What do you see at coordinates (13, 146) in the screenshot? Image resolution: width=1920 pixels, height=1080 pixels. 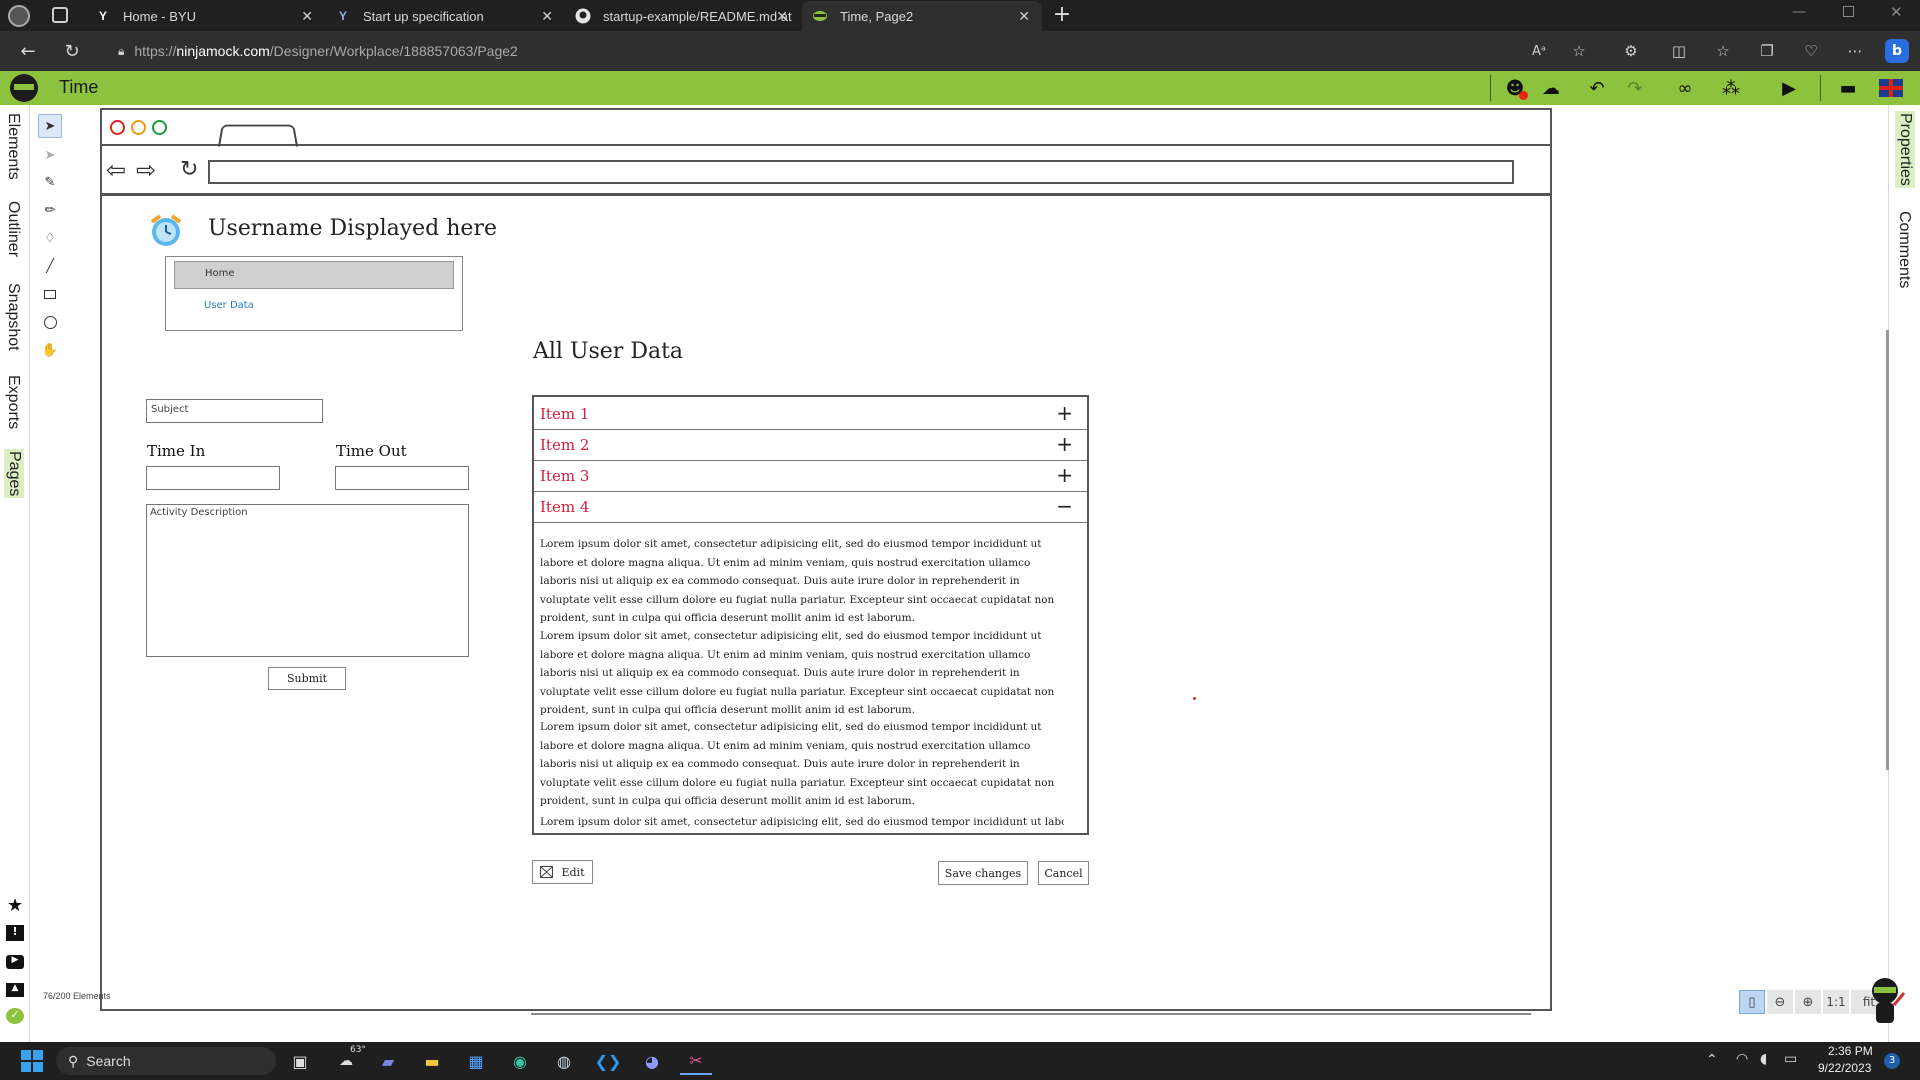 I see `panel-tab-elements: Elements` at bounding box center [13, 146].